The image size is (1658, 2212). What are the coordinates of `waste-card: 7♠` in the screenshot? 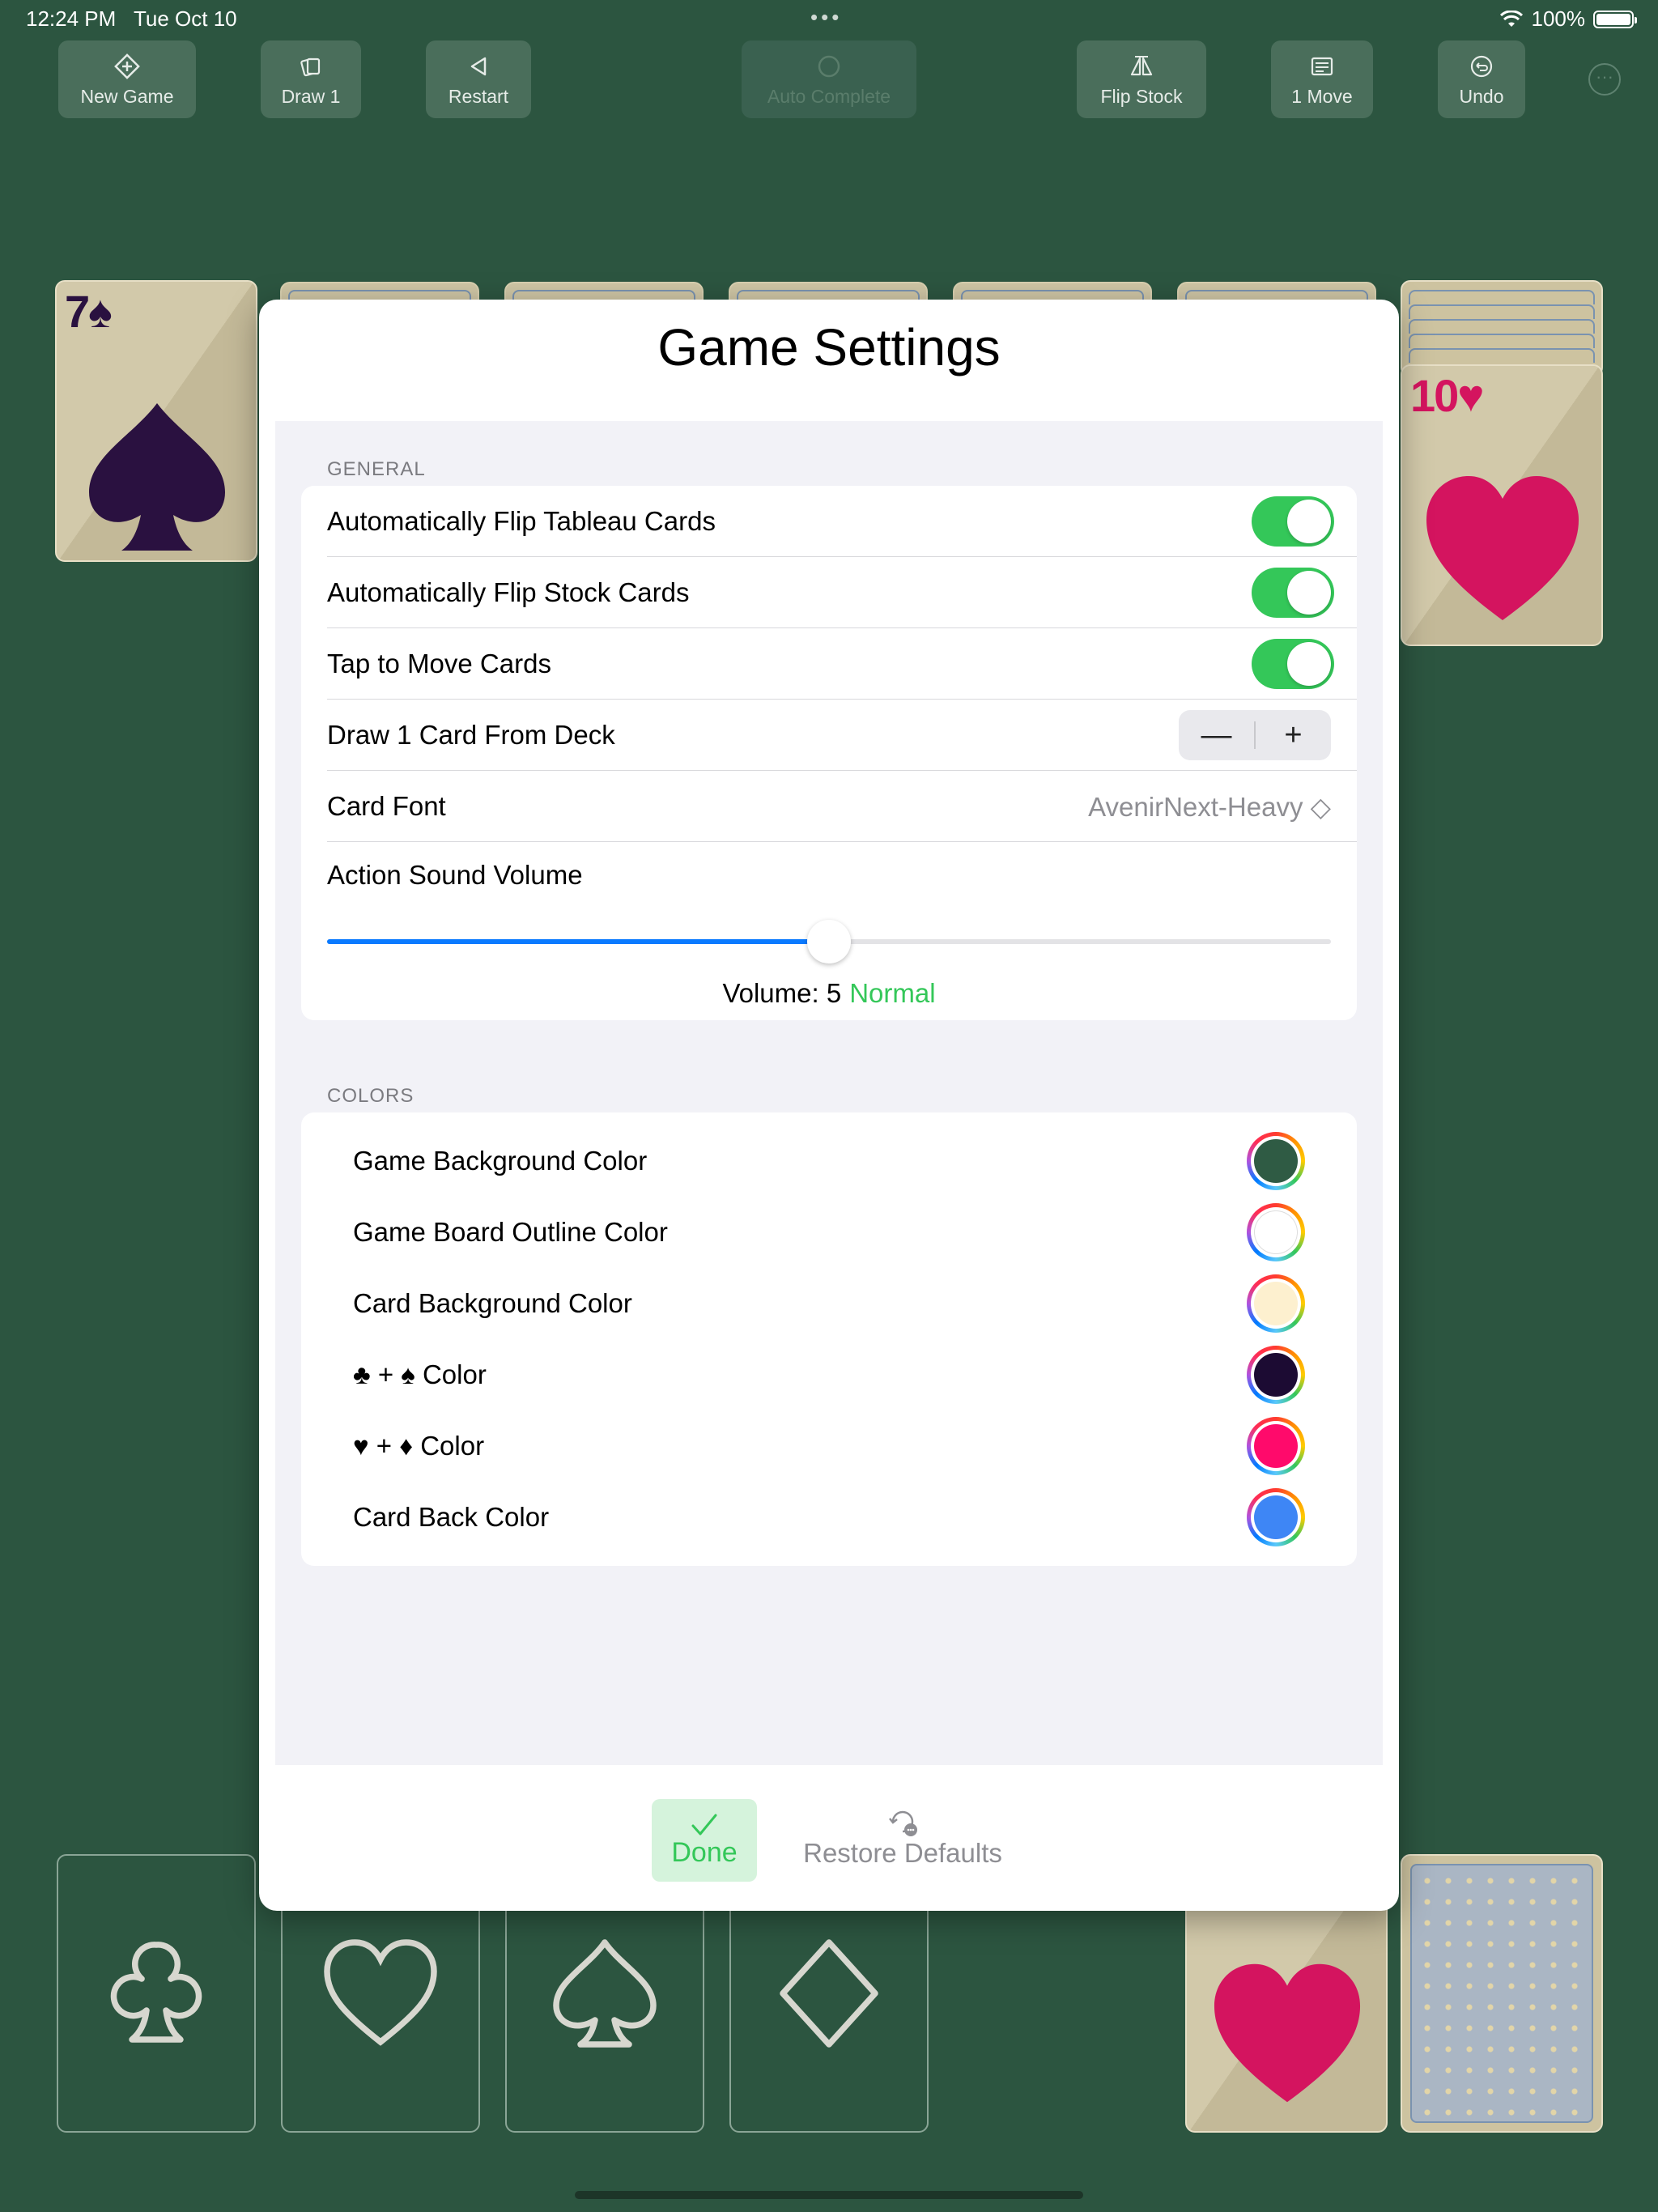 It's located at (156, 421).